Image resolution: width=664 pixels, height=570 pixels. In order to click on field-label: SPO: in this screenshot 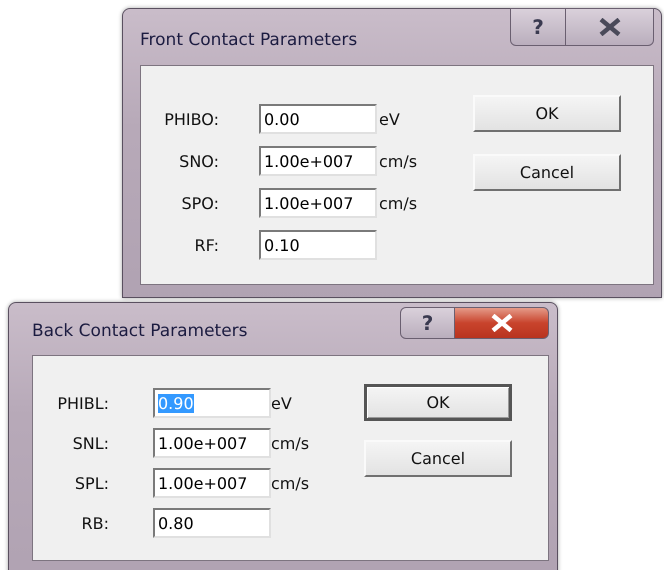, I will do `click(200, 203)`.